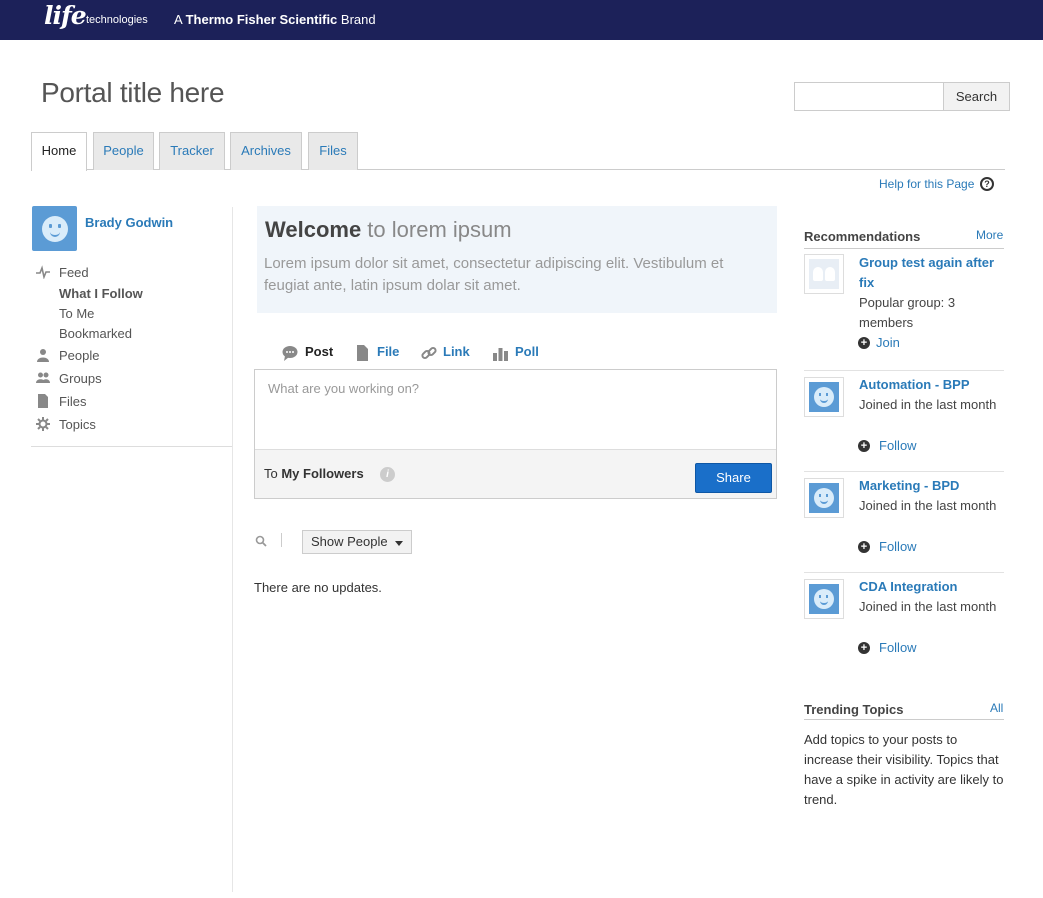 The image size is (1043, 898). What do you see at coordinates (527, 351) in the screenshot?
I see `composer-tab-poll: Poll` at bounding box center [527, 351].